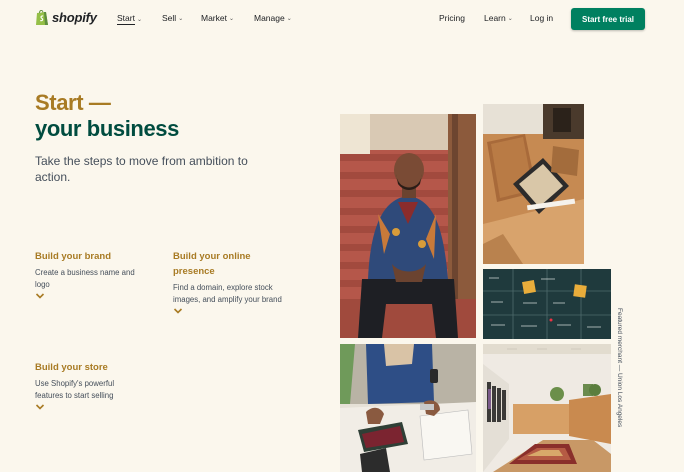  What do you see at coordinates (214, 18) in the screenshot?
I see `nav-market-label: Market` at bounding box center [214, 18].